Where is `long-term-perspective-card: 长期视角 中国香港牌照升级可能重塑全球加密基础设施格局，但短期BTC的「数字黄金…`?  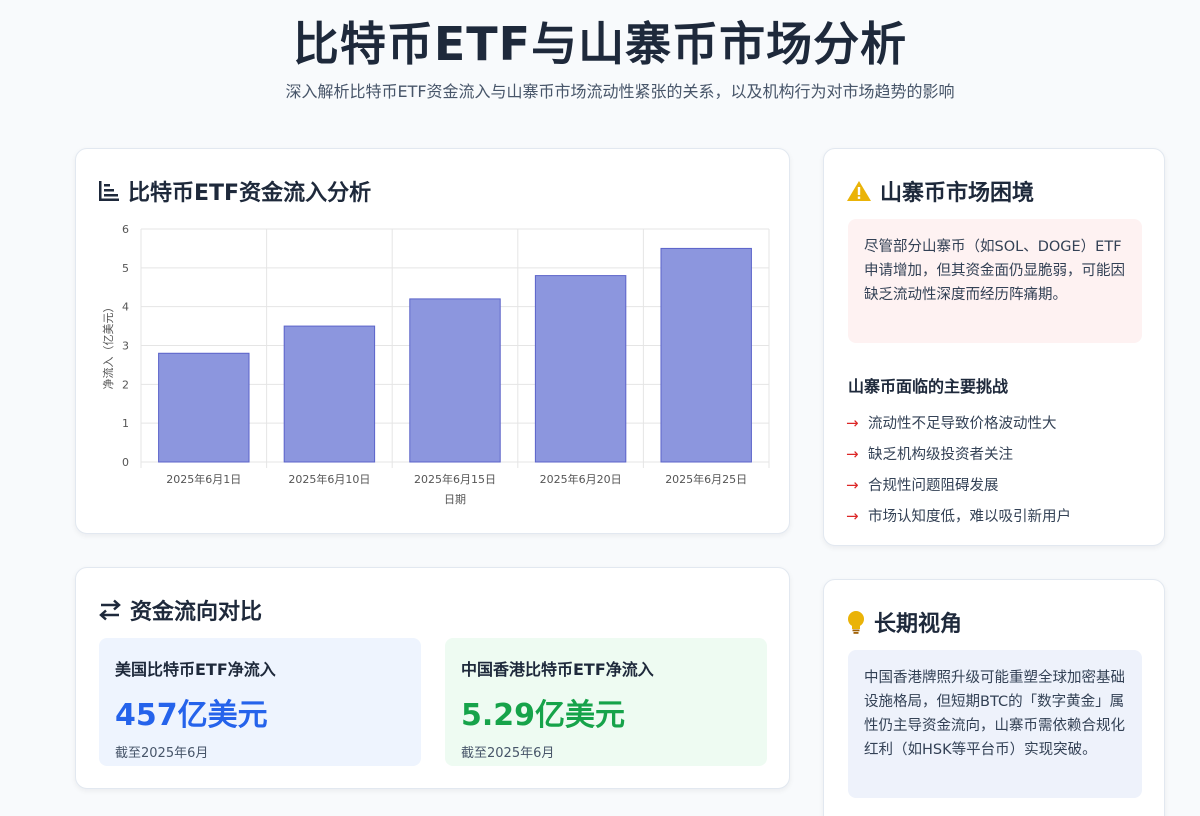 long-term-perspective-card: 长期视角 中国香港牌照升级可能重塑全球加密基础设施格局，但短期BTC的「数字黄金… is located at coordinates (994, 697).